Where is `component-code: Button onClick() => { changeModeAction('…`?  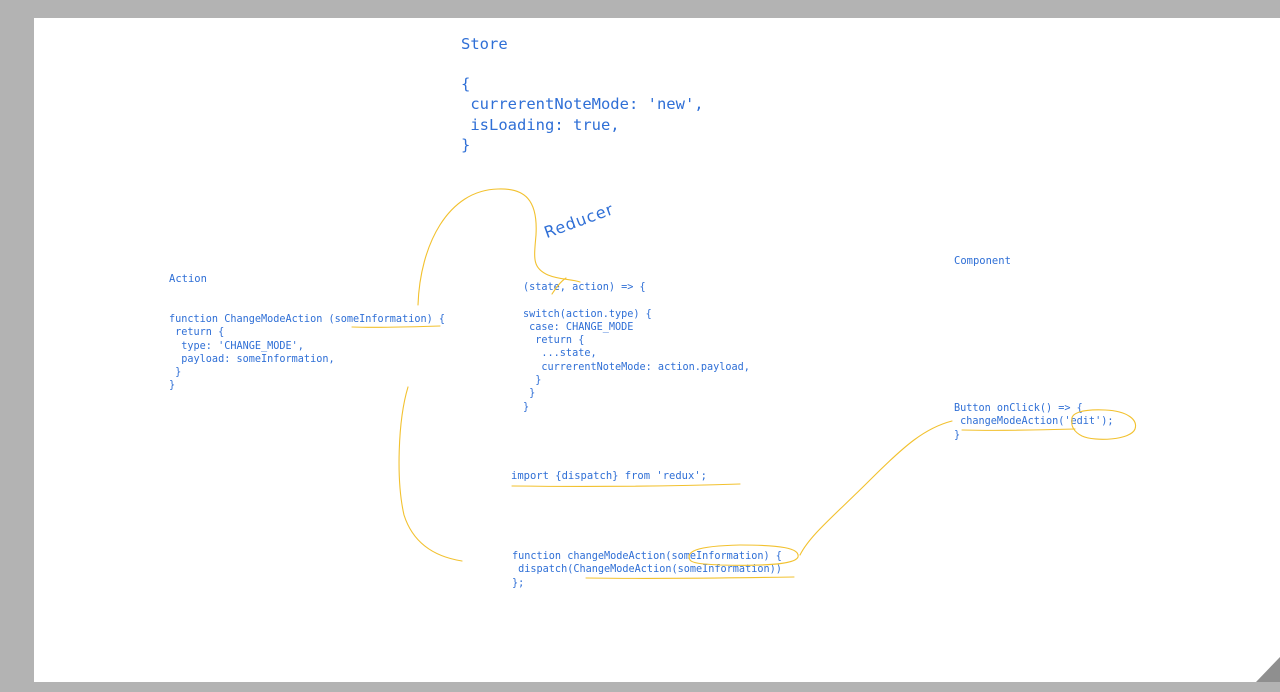
component-code: Button onClick() => { changeModeAction('… is located at coordinates (1034, 422).